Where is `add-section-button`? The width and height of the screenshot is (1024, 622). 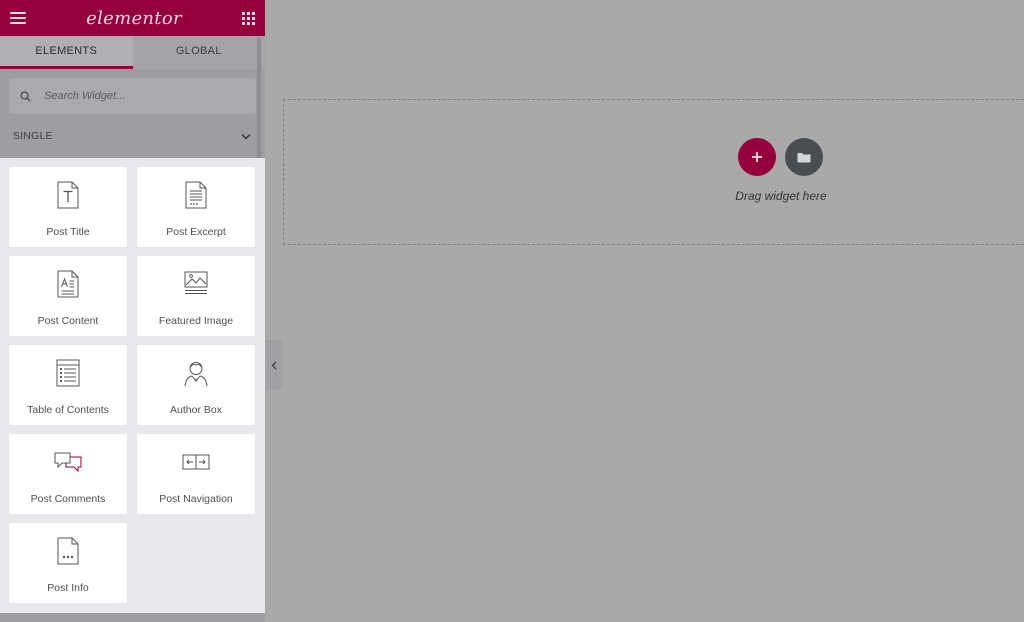 add-section-button is located at coordinates (757, 157).